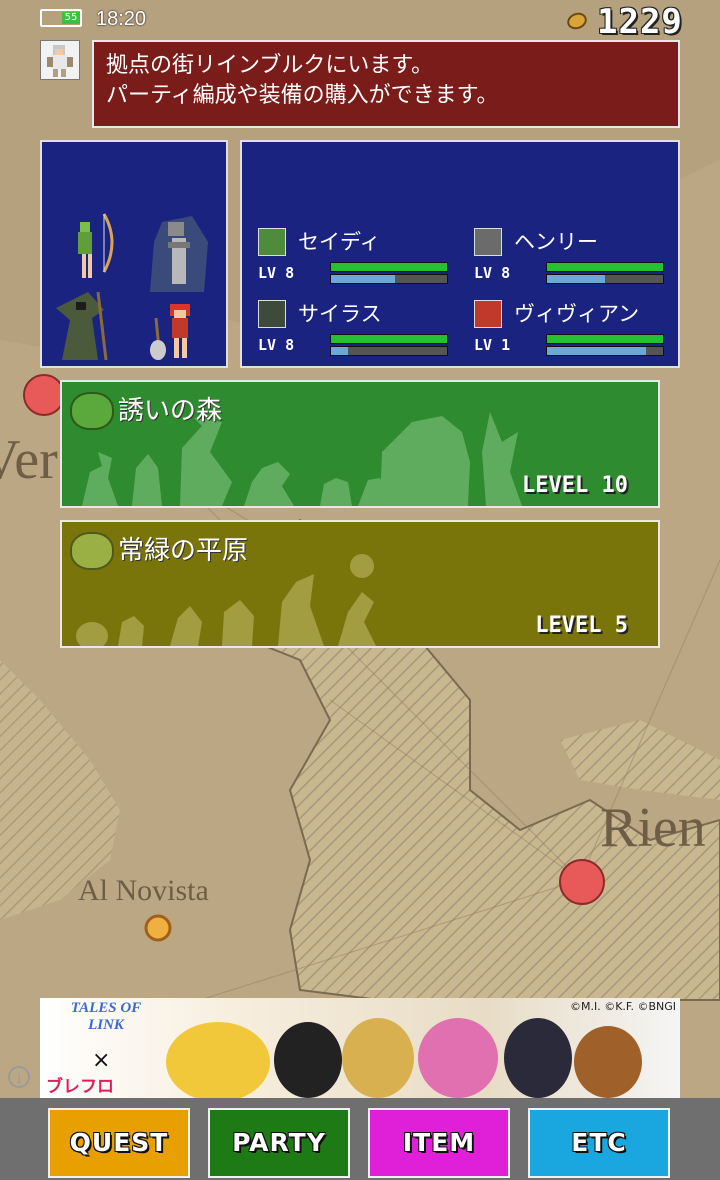 The image size is (720, 1180). I want to click on ad-copyright: ©M.I. ©K.F. ©BNGI, so click(622, 1006).